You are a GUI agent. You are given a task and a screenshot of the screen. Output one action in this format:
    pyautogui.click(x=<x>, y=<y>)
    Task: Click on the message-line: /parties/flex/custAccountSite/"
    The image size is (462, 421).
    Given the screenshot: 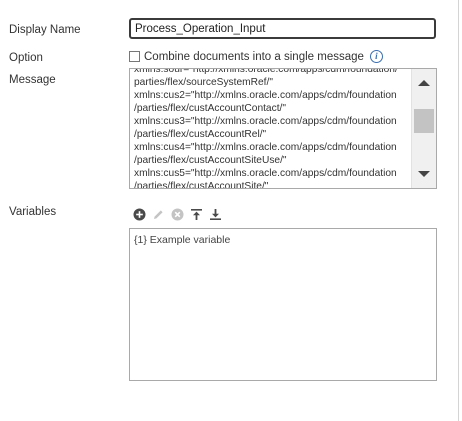 What is the action you would take?
    pyautogui.click(x=201, y=184)
    